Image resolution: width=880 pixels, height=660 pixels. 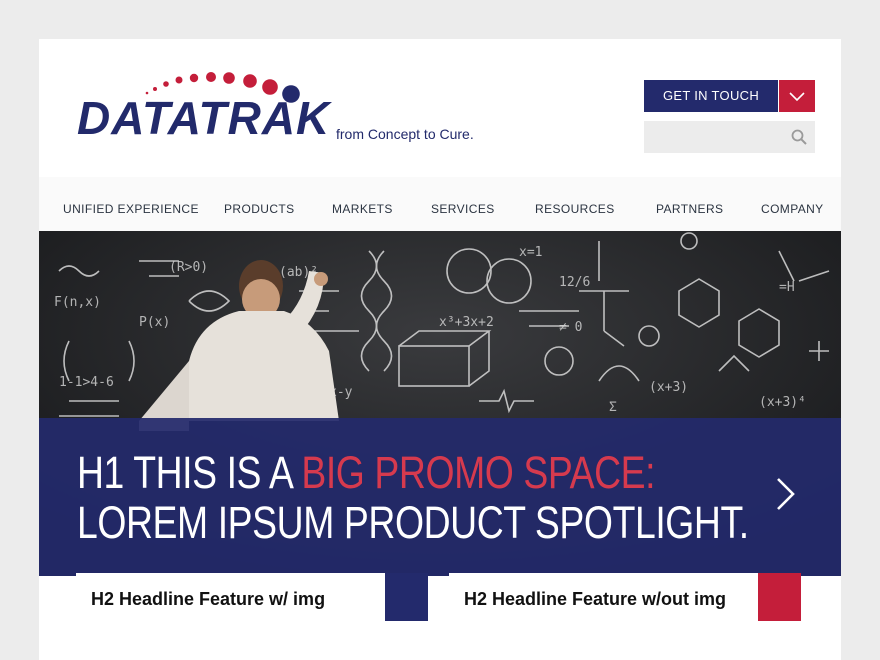 I want to click on svg-text: (R>0), so click(x=188, y=267).